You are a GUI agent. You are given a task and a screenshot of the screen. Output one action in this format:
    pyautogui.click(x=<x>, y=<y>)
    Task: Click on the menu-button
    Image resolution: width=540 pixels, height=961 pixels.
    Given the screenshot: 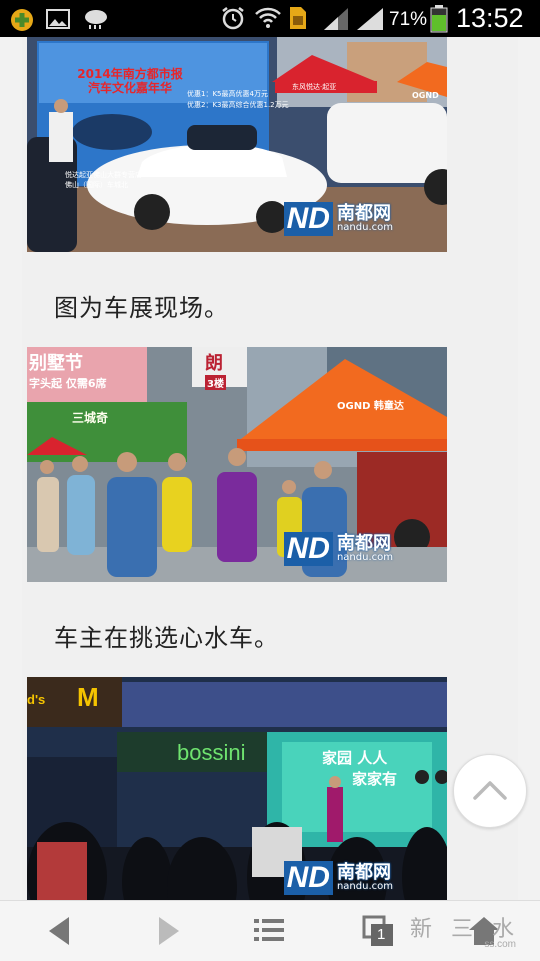 What is the action you would take?
    pyautogui.click(x=272, y=931)
    